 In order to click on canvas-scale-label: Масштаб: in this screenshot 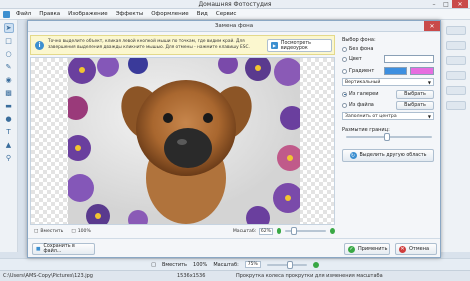, I will do `click(244, 231)`.